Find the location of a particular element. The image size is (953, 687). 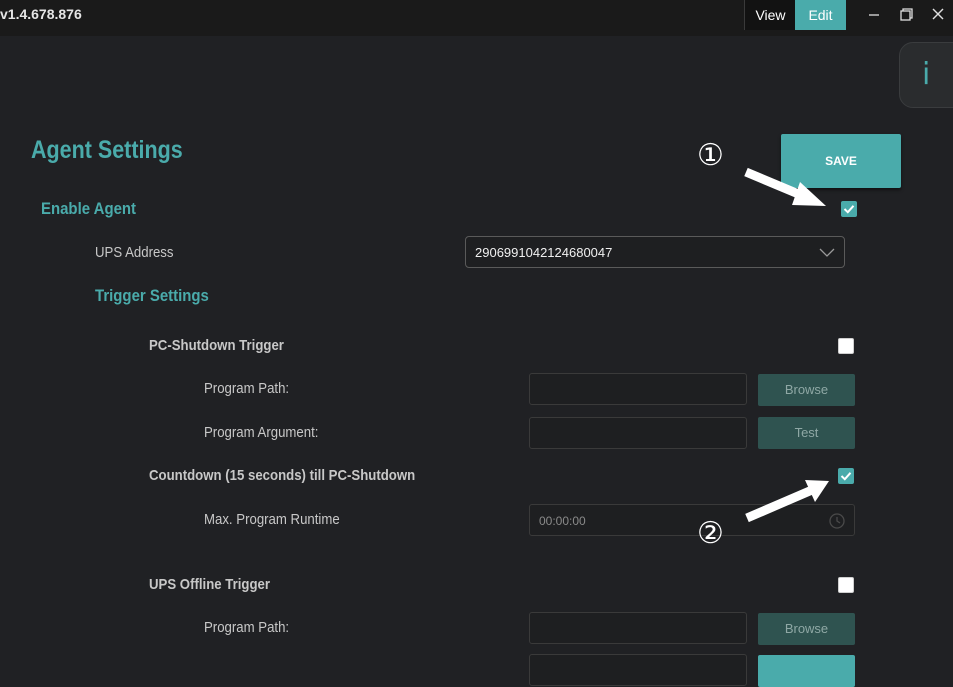

ups-address-value: 2906991042124680047 is located at coordinates (544, 252).